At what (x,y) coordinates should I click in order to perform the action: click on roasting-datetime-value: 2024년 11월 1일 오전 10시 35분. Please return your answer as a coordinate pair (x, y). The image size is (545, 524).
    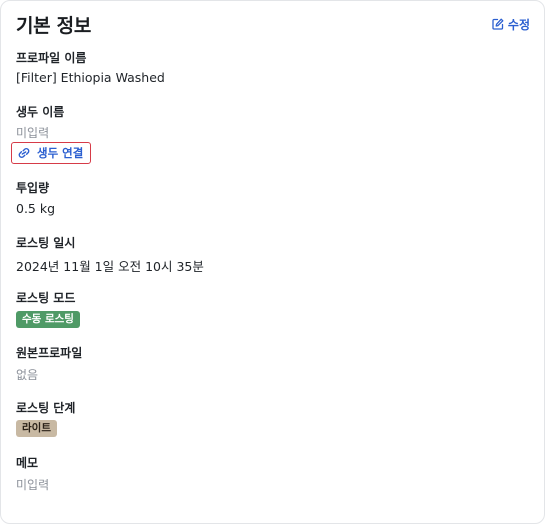
    Looking at the image, I should click on (110, 266).